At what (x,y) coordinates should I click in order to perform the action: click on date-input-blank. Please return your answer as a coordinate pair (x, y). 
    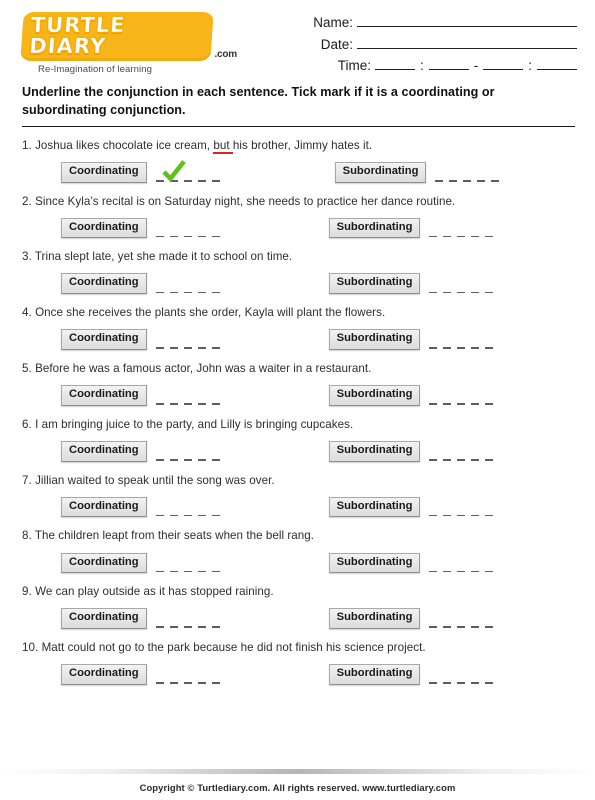
    Looking at the image, I should click on (467, 42).